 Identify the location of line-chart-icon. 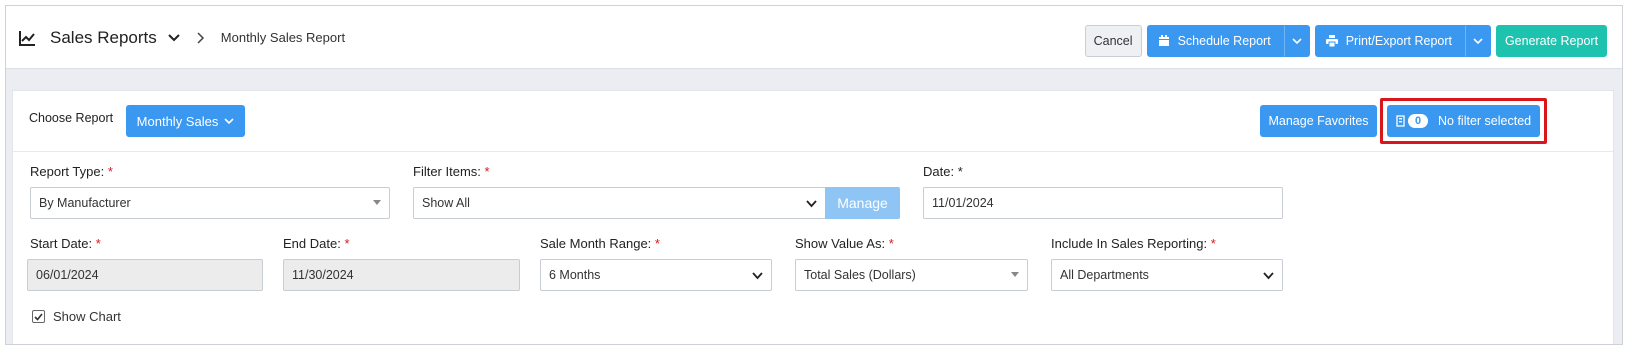
(27, 38).